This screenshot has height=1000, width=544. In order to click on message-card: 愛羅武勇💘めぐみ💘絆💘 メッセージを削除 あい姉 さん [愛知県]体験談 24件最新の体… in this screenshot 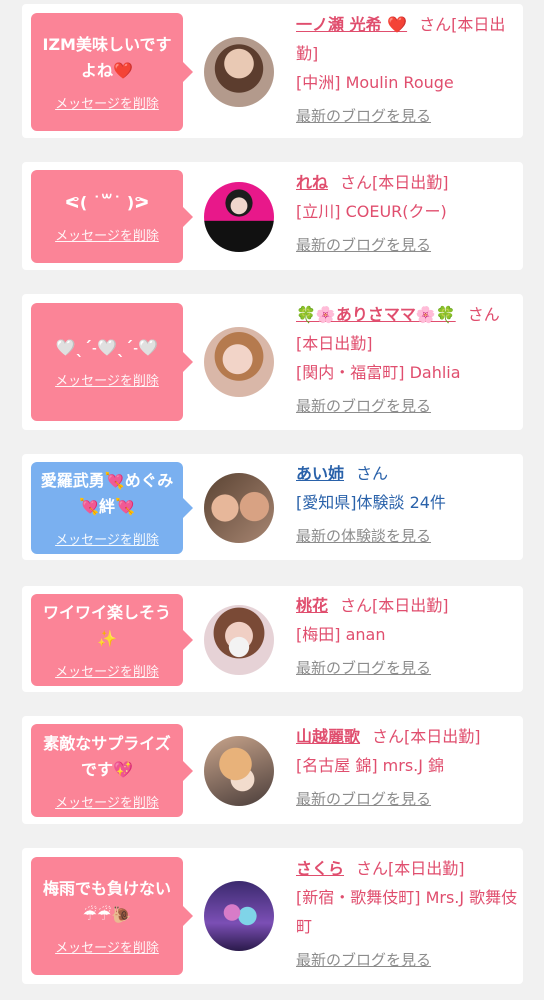, I will do `click(272, 507)`.